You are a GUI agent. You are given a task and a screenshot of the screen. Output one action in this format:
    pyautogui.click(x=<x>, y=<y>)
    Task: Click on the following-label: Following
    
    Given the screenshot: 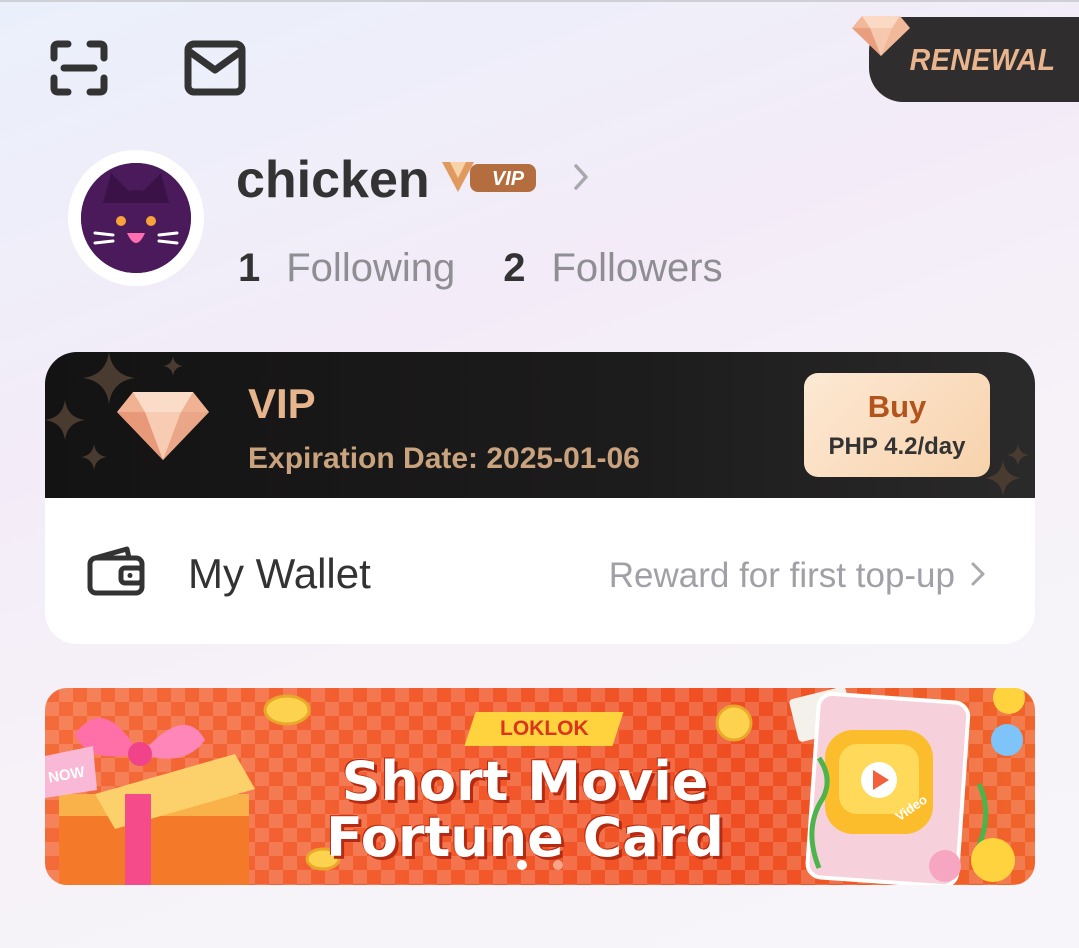 What is the action you would take?
    pyautogui.click(x=370, y=268)
    